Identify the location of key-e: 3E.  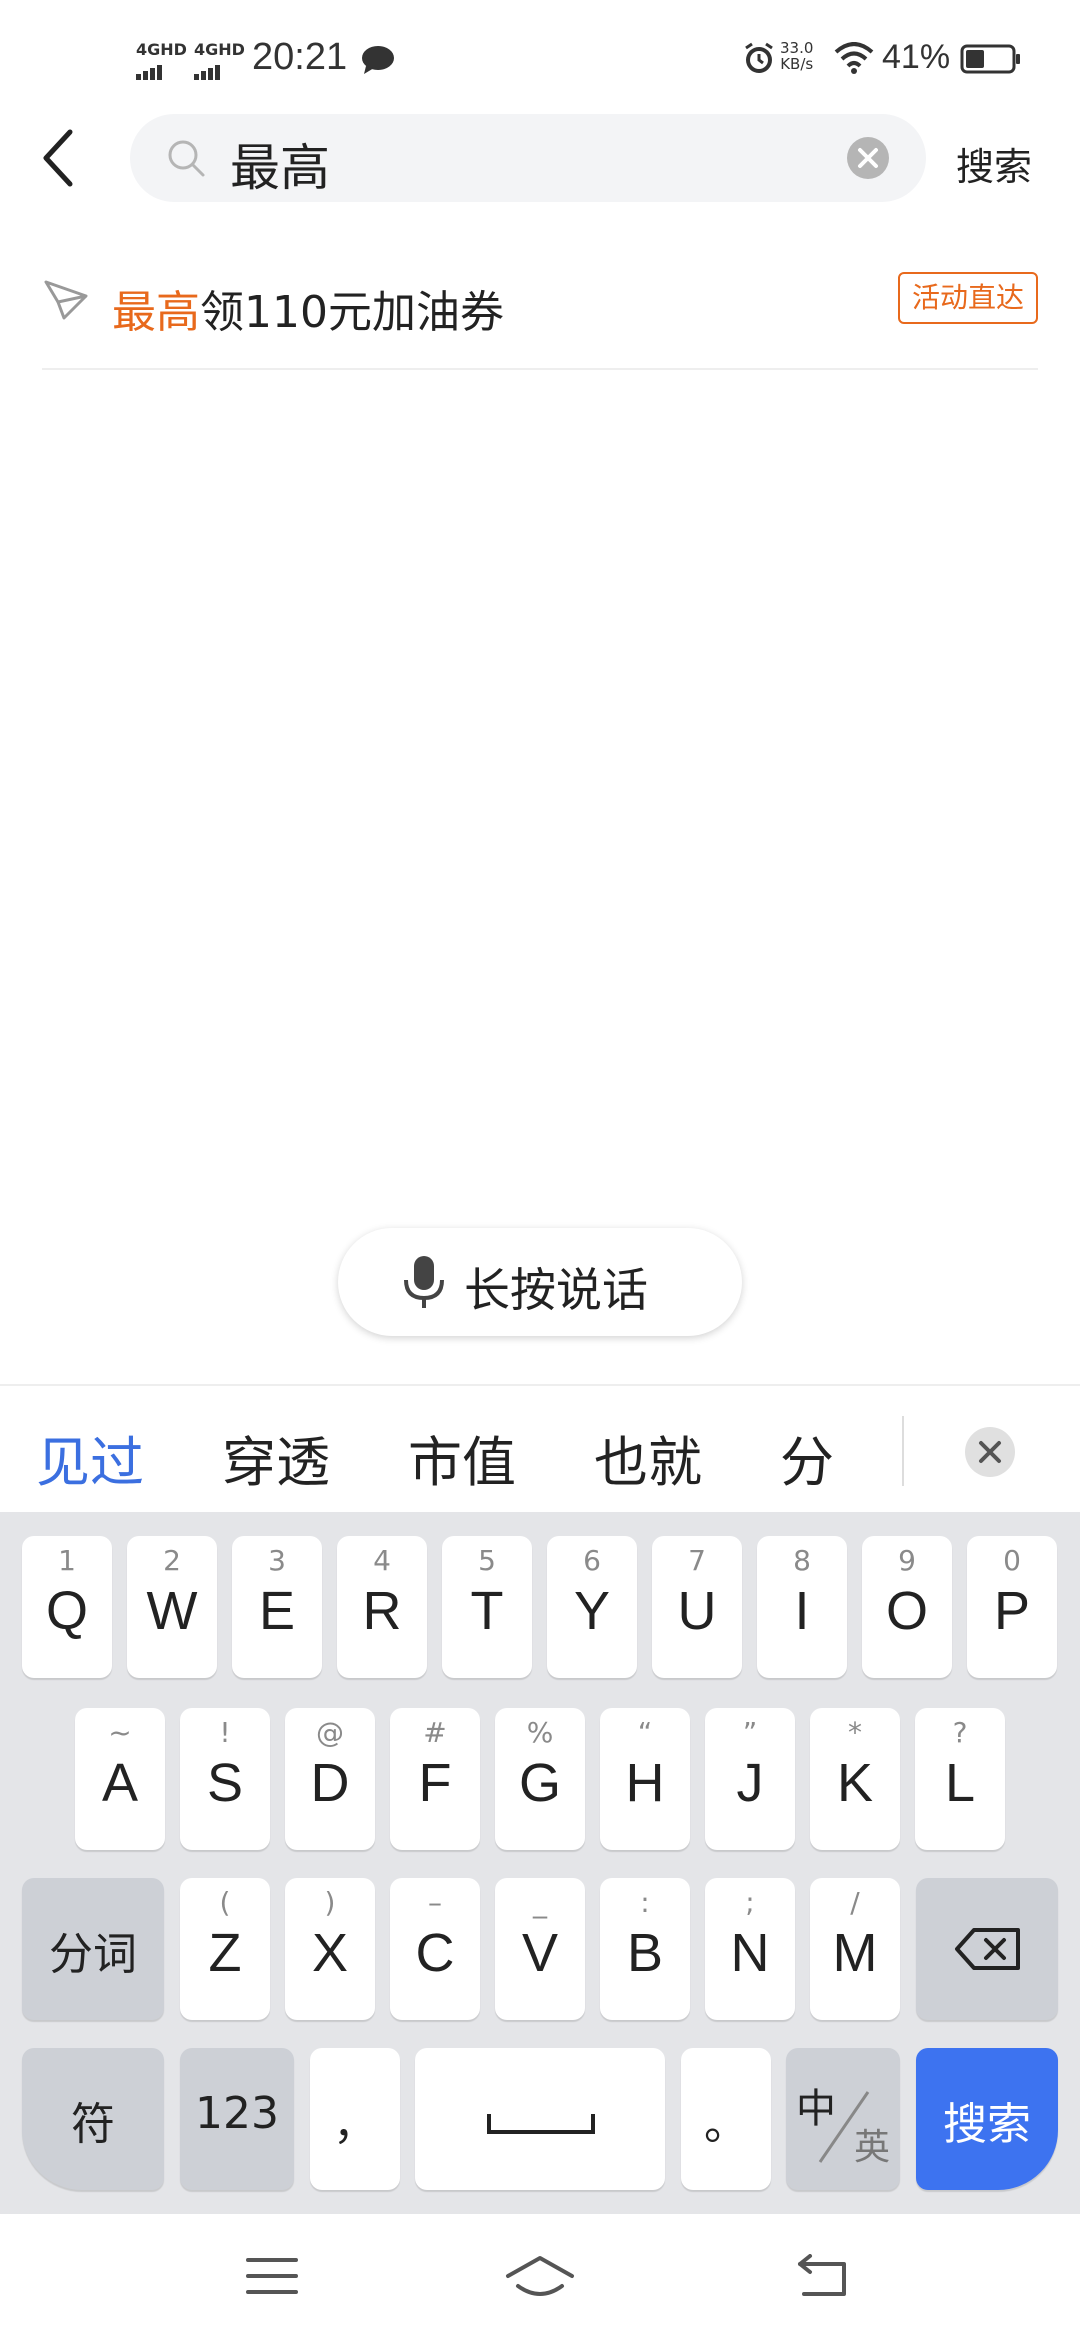
(277, 1607).